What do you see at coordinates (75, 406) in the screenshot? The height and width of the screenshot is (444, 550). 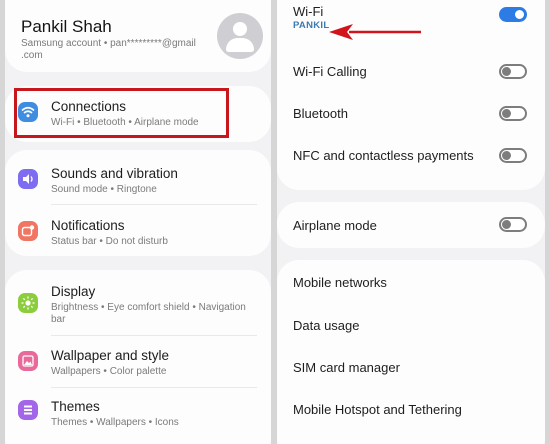 I see `themes-title: Themes` at bounding box center [75, 406].